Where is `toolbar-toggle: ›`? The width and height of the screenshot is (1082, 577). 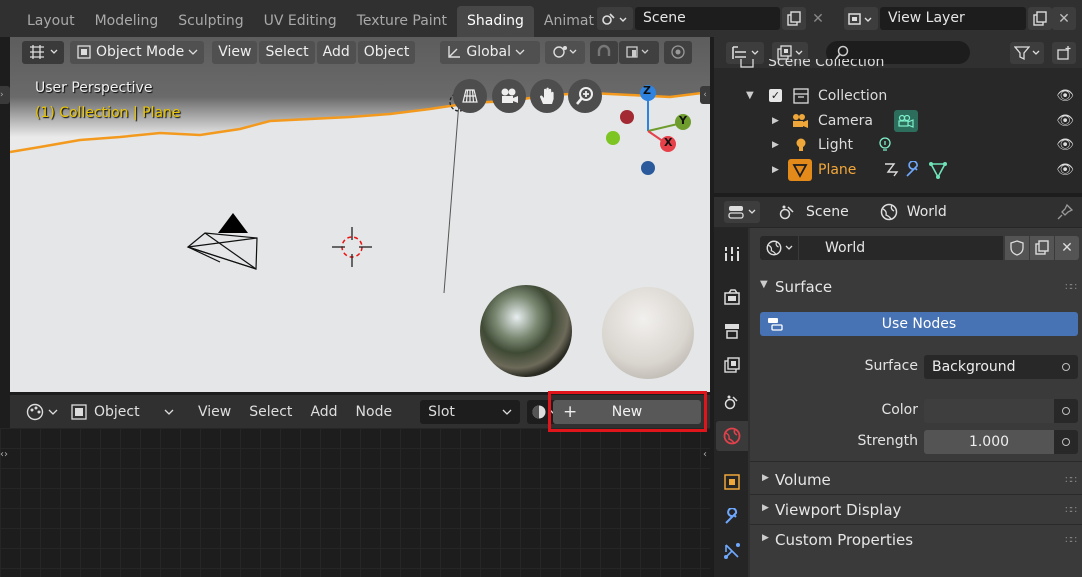 toolbar-toggle: › is located at coordinates (5, 95).